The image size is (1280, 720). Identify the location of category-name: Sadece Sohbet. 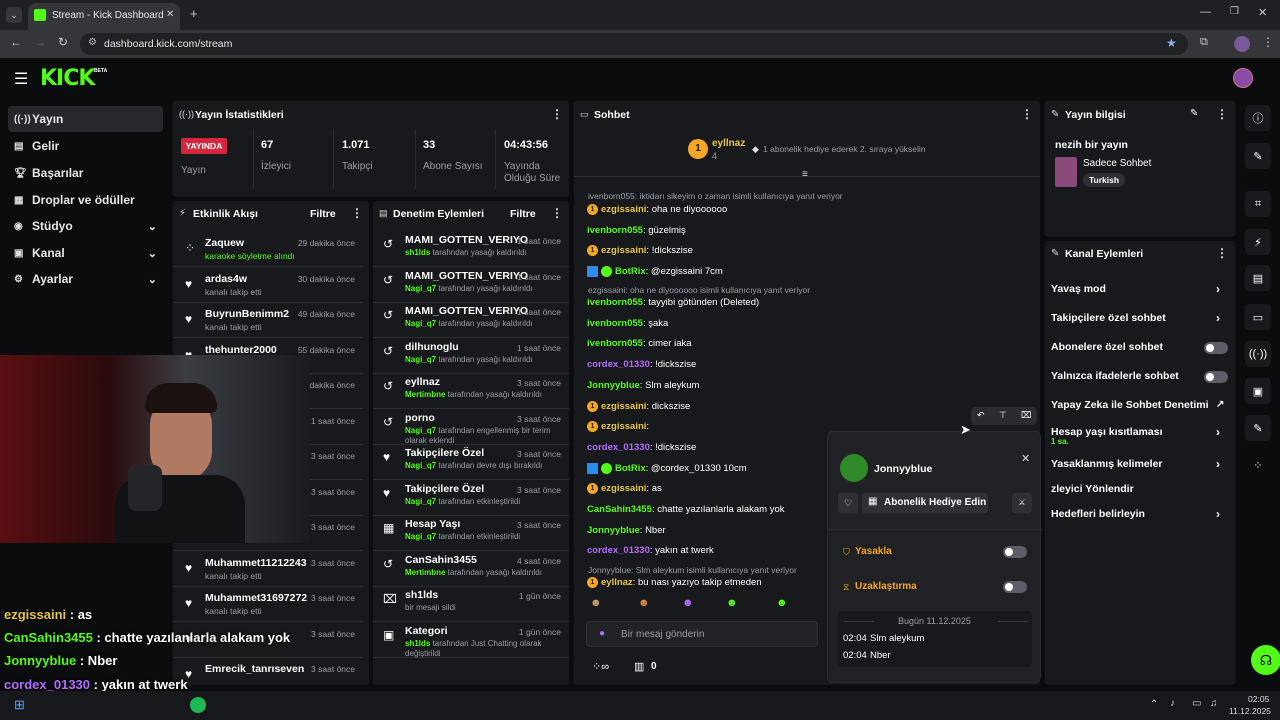
(1117, 163).